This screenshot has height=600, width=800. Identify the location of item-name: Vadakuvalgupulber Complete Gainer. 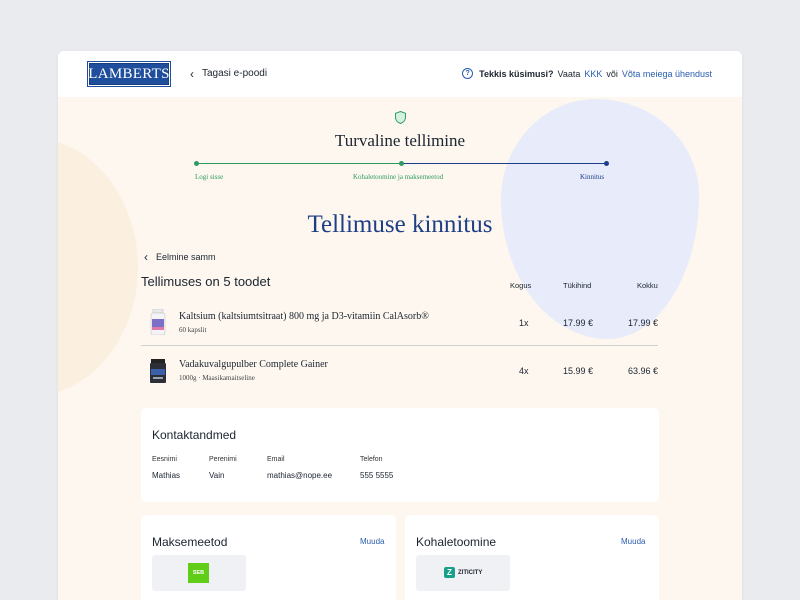
(253, 364).